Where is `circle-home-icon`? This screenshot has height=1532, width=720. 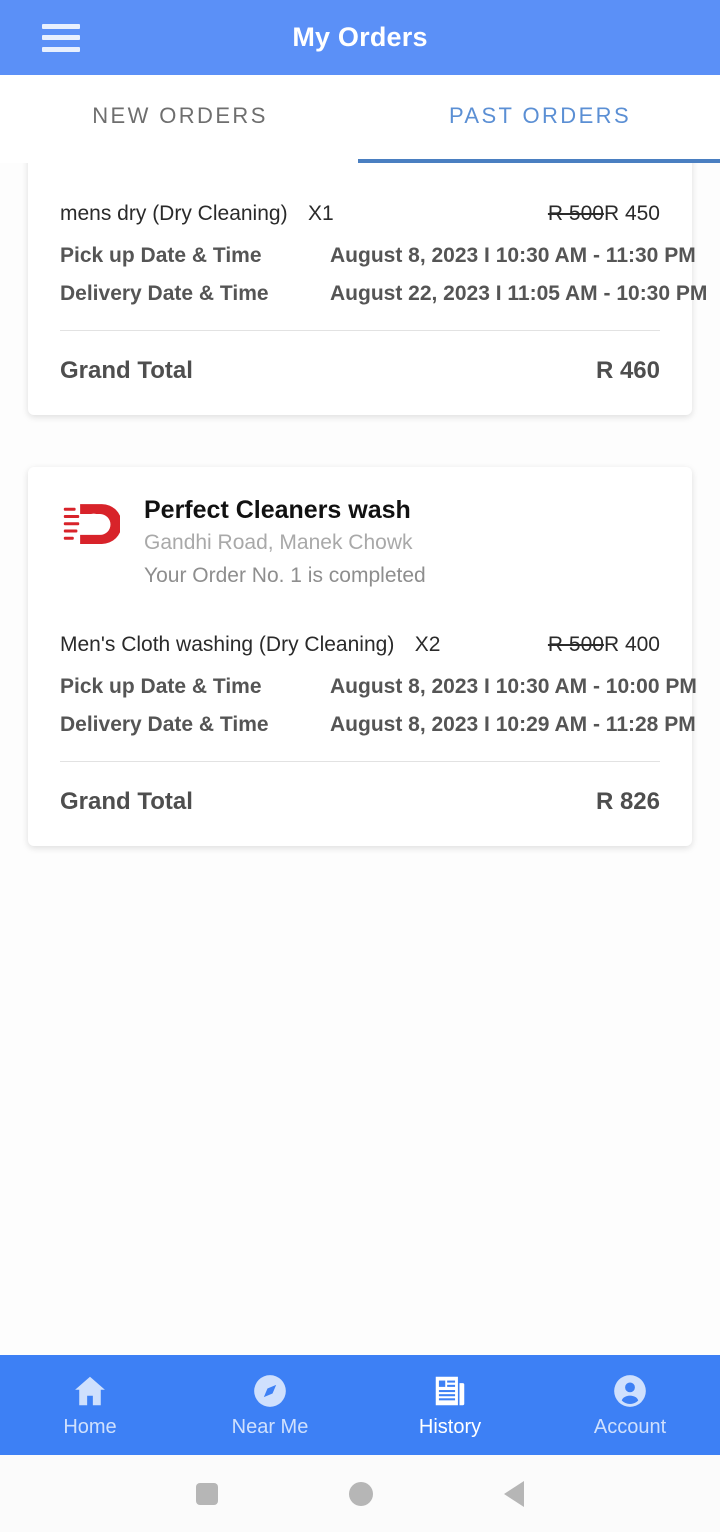 circle-home-icon is located at coordinates (360, 1493).